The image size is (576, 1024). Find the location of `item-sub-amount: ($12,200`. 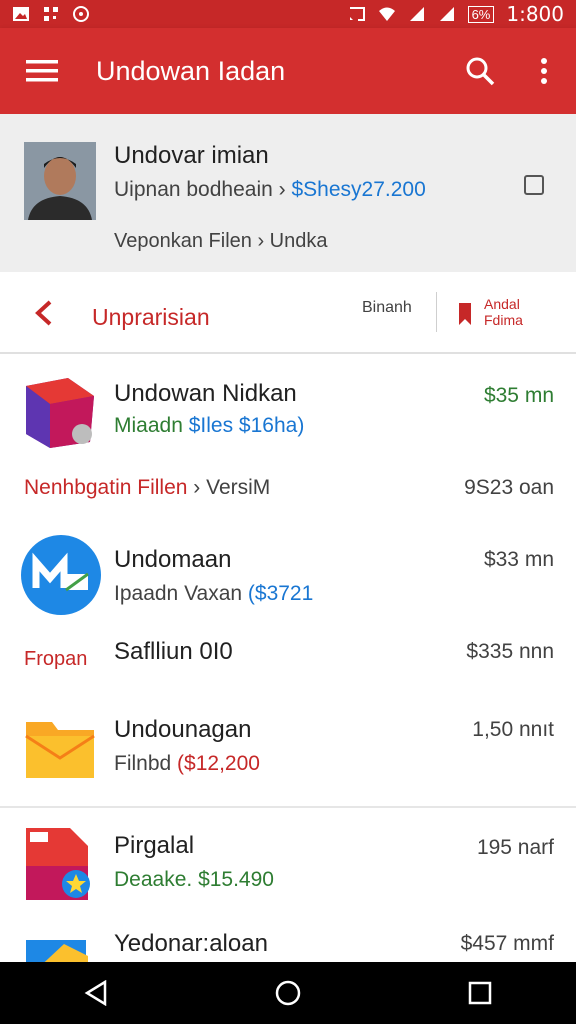

item-sub-amount: ($12,200 is located at coordinates (218, 763).